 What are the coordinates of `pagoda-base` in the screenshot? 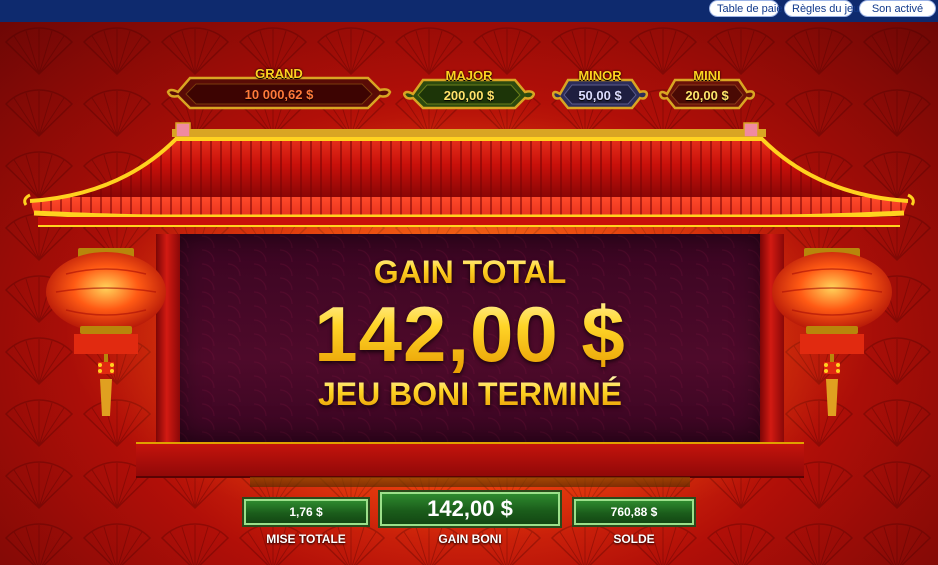 It's located at (470, 460).